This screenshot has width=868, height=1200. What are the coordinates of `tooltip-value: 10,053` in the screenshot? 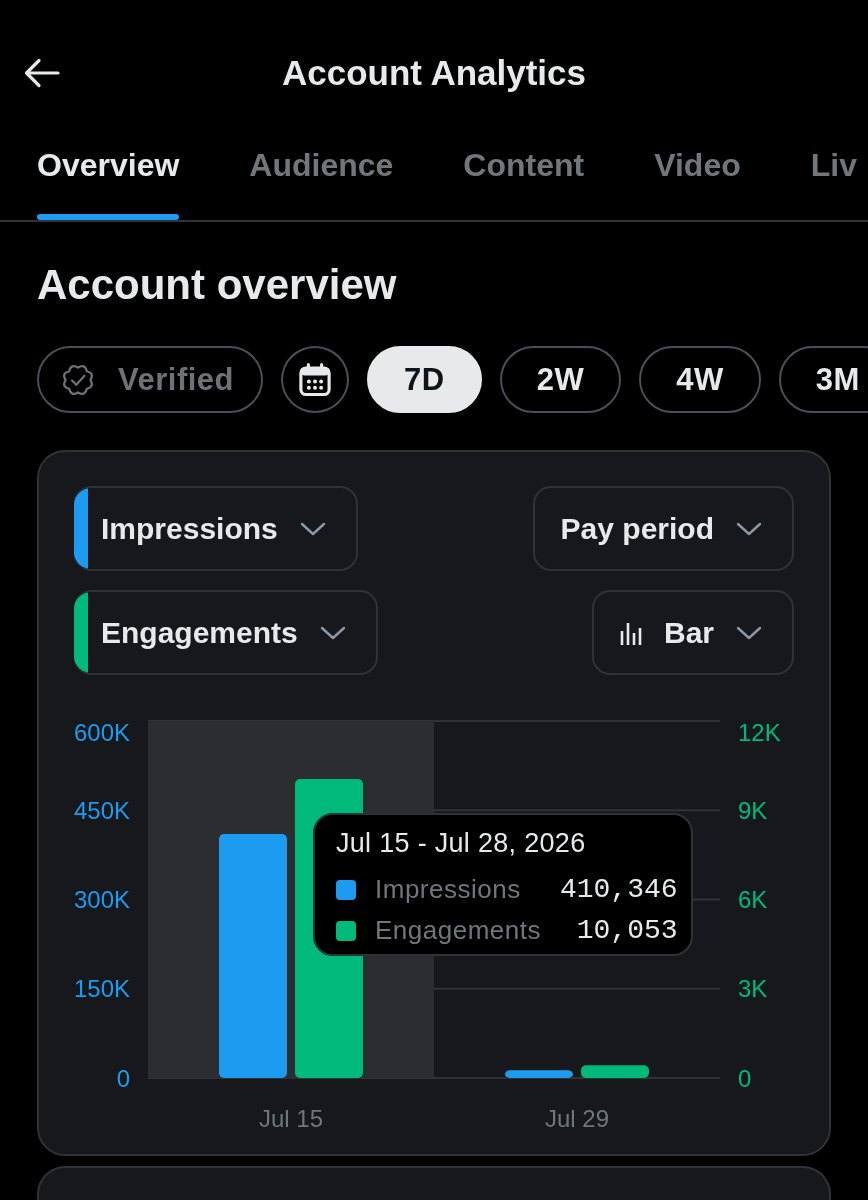 It's located at (627, 930).